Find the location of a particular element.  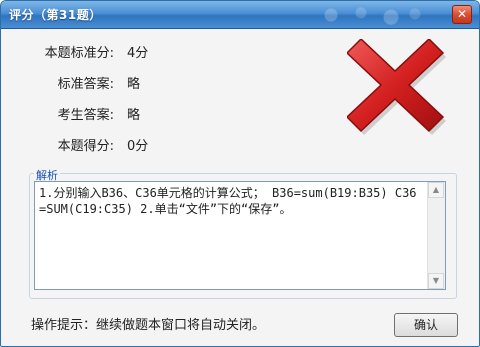

confirm-button: 确认 is located at coordinates (426, 325).